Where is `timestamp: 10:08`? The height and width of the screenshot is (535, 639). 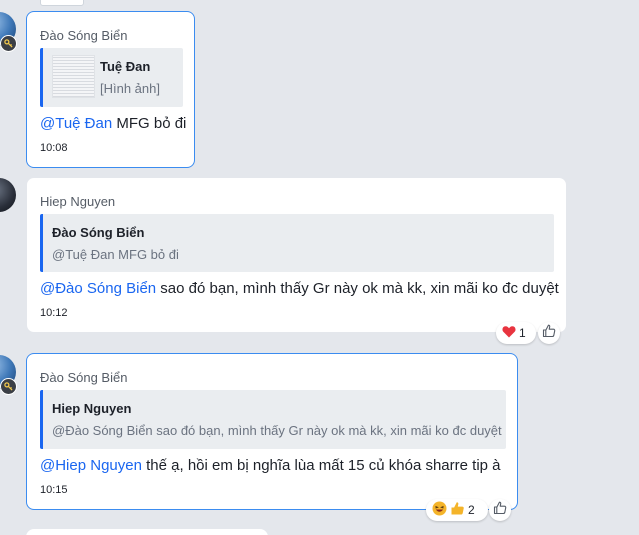 timestamp: 10:08 is located at coordinates (54, 148).